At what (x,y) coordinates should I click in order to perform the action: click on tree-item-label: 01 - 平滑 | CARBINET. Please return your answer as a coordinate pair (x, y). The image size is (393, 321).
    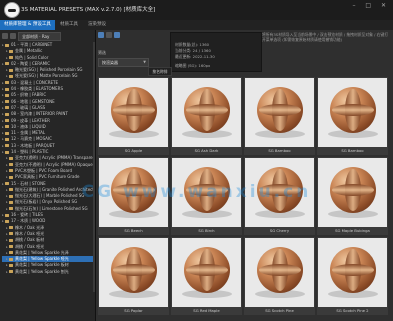
    Looking at the image, I should click on (32, 44).